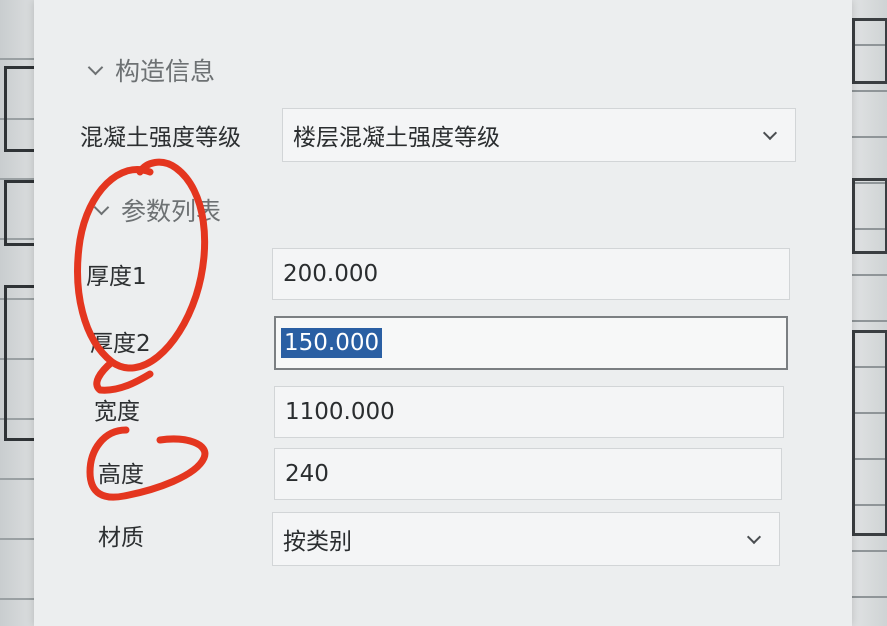 This screenshot has width=887, height=626. Describe the element at coordinates (531, 274) in the screenshot. I see `thickness1-input: 200.000` at that location.